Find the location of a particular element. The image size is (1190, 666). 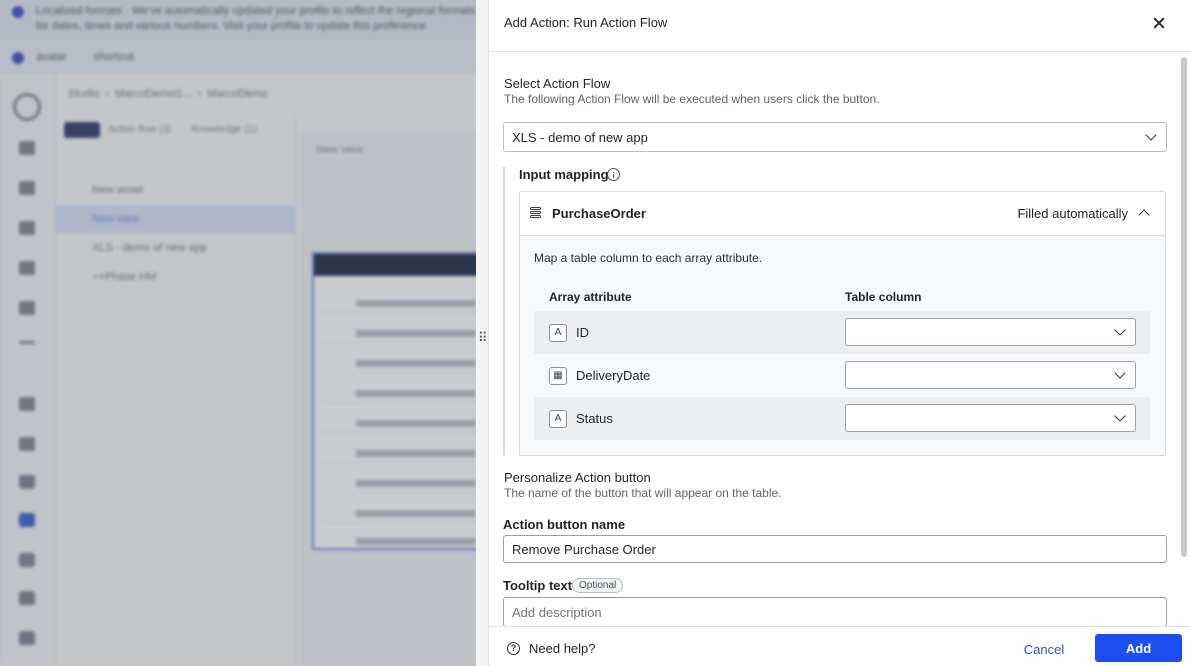

info-icon is located at coordinates (613, 174).